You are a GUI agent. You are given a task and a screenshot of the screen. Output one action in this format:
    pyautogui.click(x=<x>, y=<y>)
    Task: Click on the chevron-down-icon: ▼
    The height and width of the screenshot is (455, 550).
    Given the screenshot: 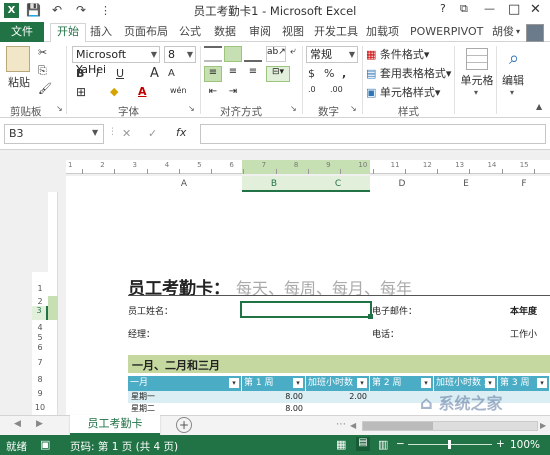 What is the action you would take?
    pyautogui.click(x=95, y=132)
    